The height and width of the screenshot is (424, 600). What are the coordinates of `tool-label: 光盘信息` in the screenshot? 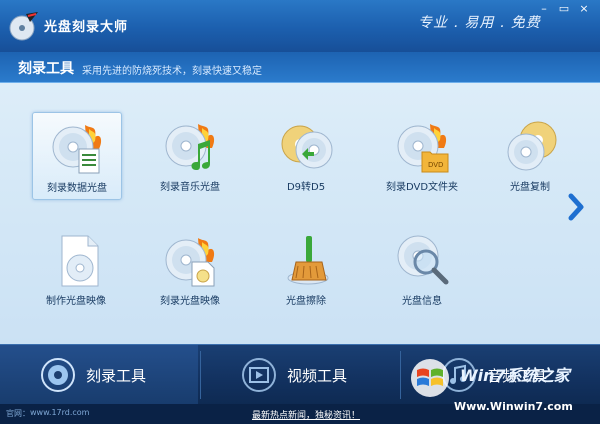 It's located at (422, 301).